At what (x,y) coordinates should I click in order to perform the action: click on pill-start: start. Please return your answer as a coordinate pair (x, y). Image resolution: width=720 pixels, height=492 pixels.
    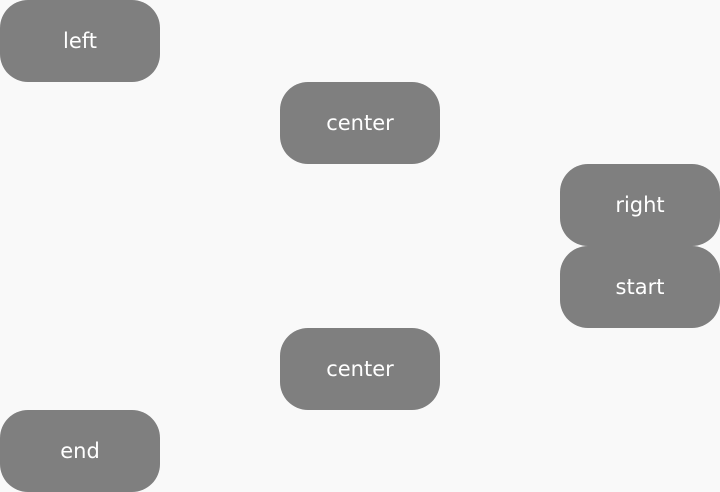
    Looking at the image, I should click on (640, 287).